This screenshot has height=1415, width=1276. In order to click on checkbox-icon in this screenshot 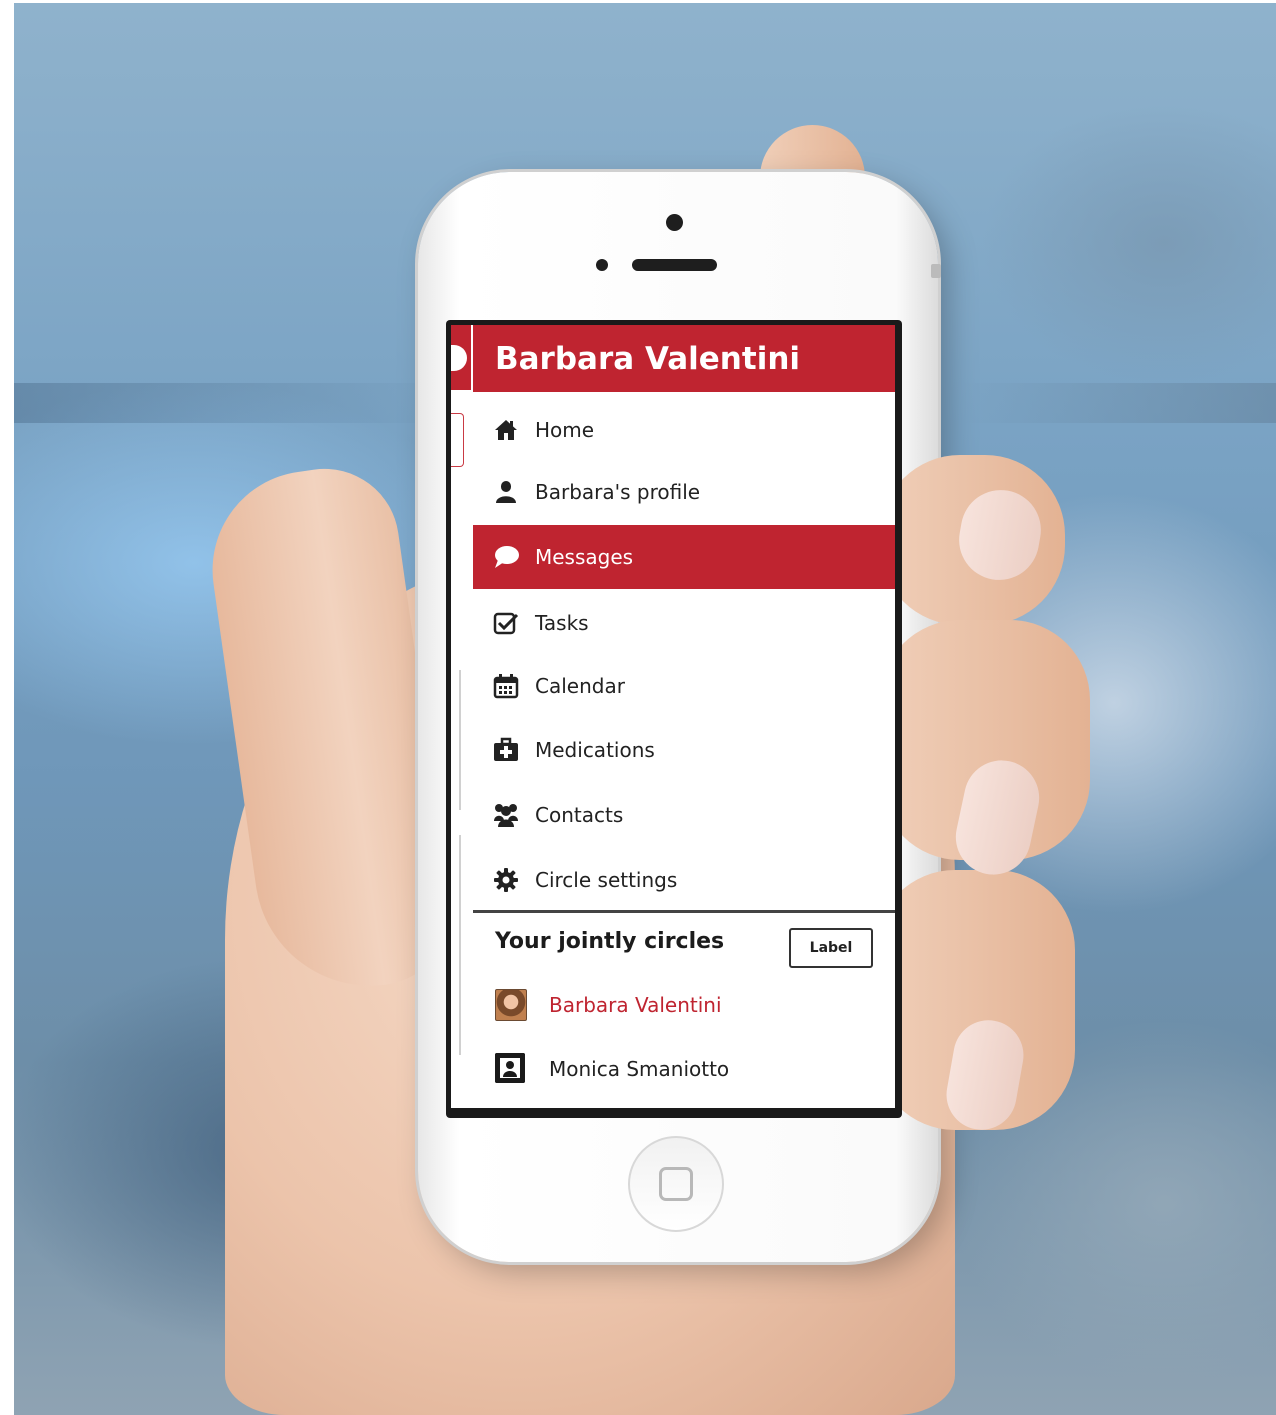, I will do `click(506, 623)`.